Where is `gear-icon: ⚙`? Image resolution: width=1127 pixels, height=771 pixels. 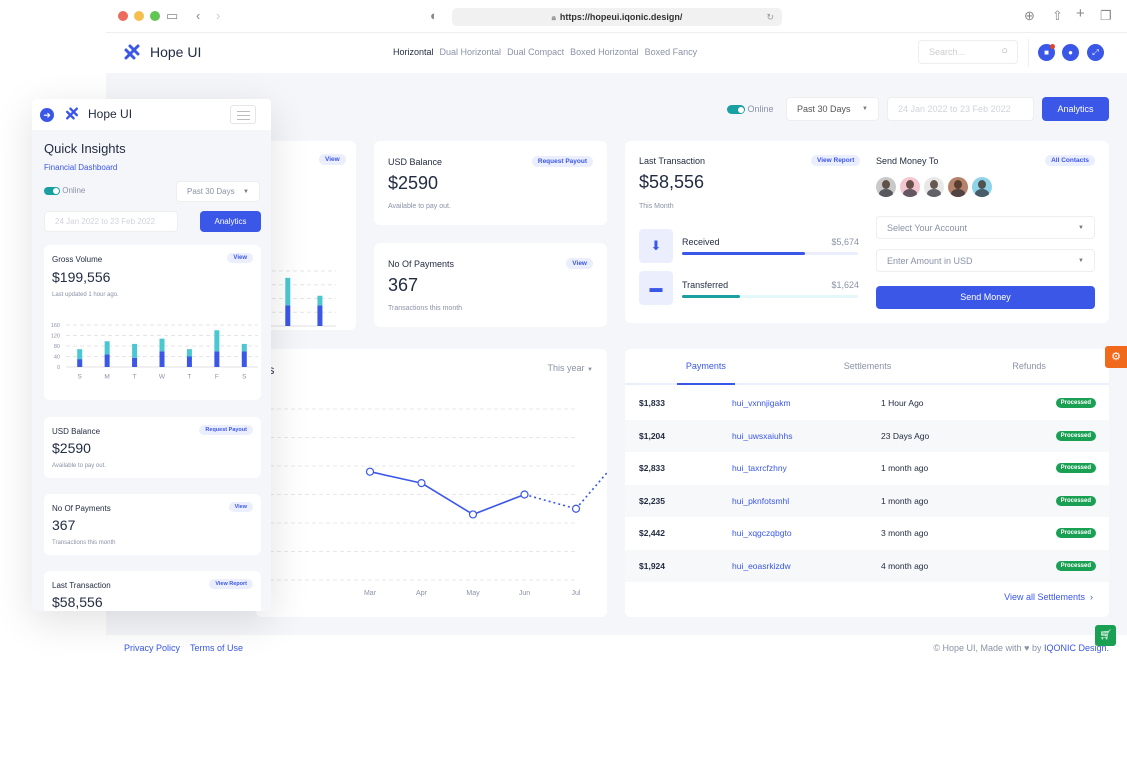
gear-icon: ⚙ is located at coordinates (1116, 357).